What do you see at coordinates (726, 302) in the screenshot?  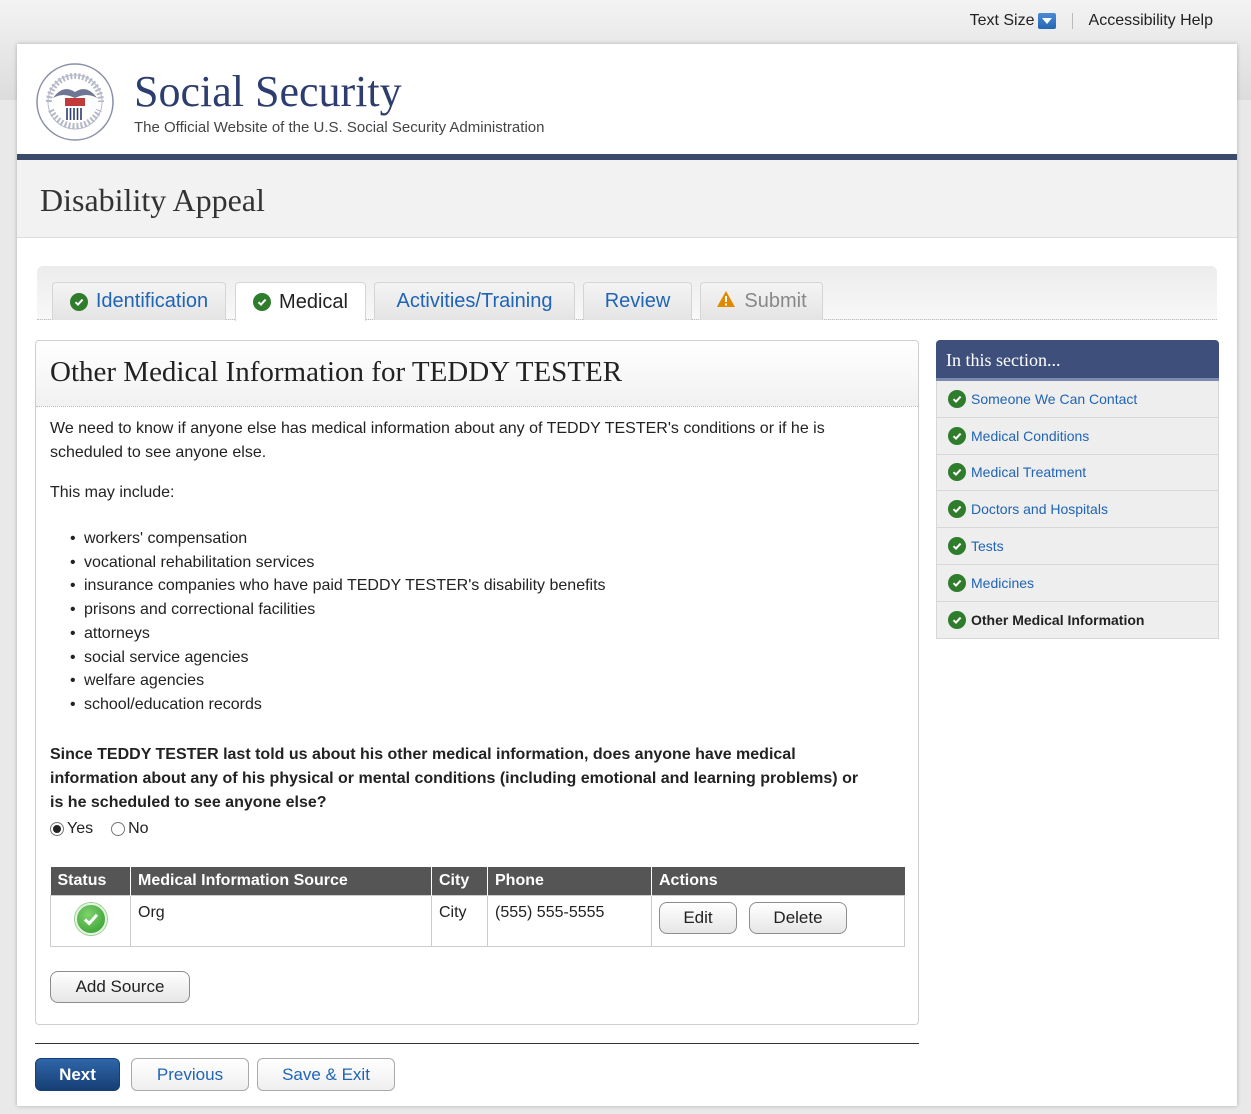 I see `warning-icon` at bounding box center [726, 302].